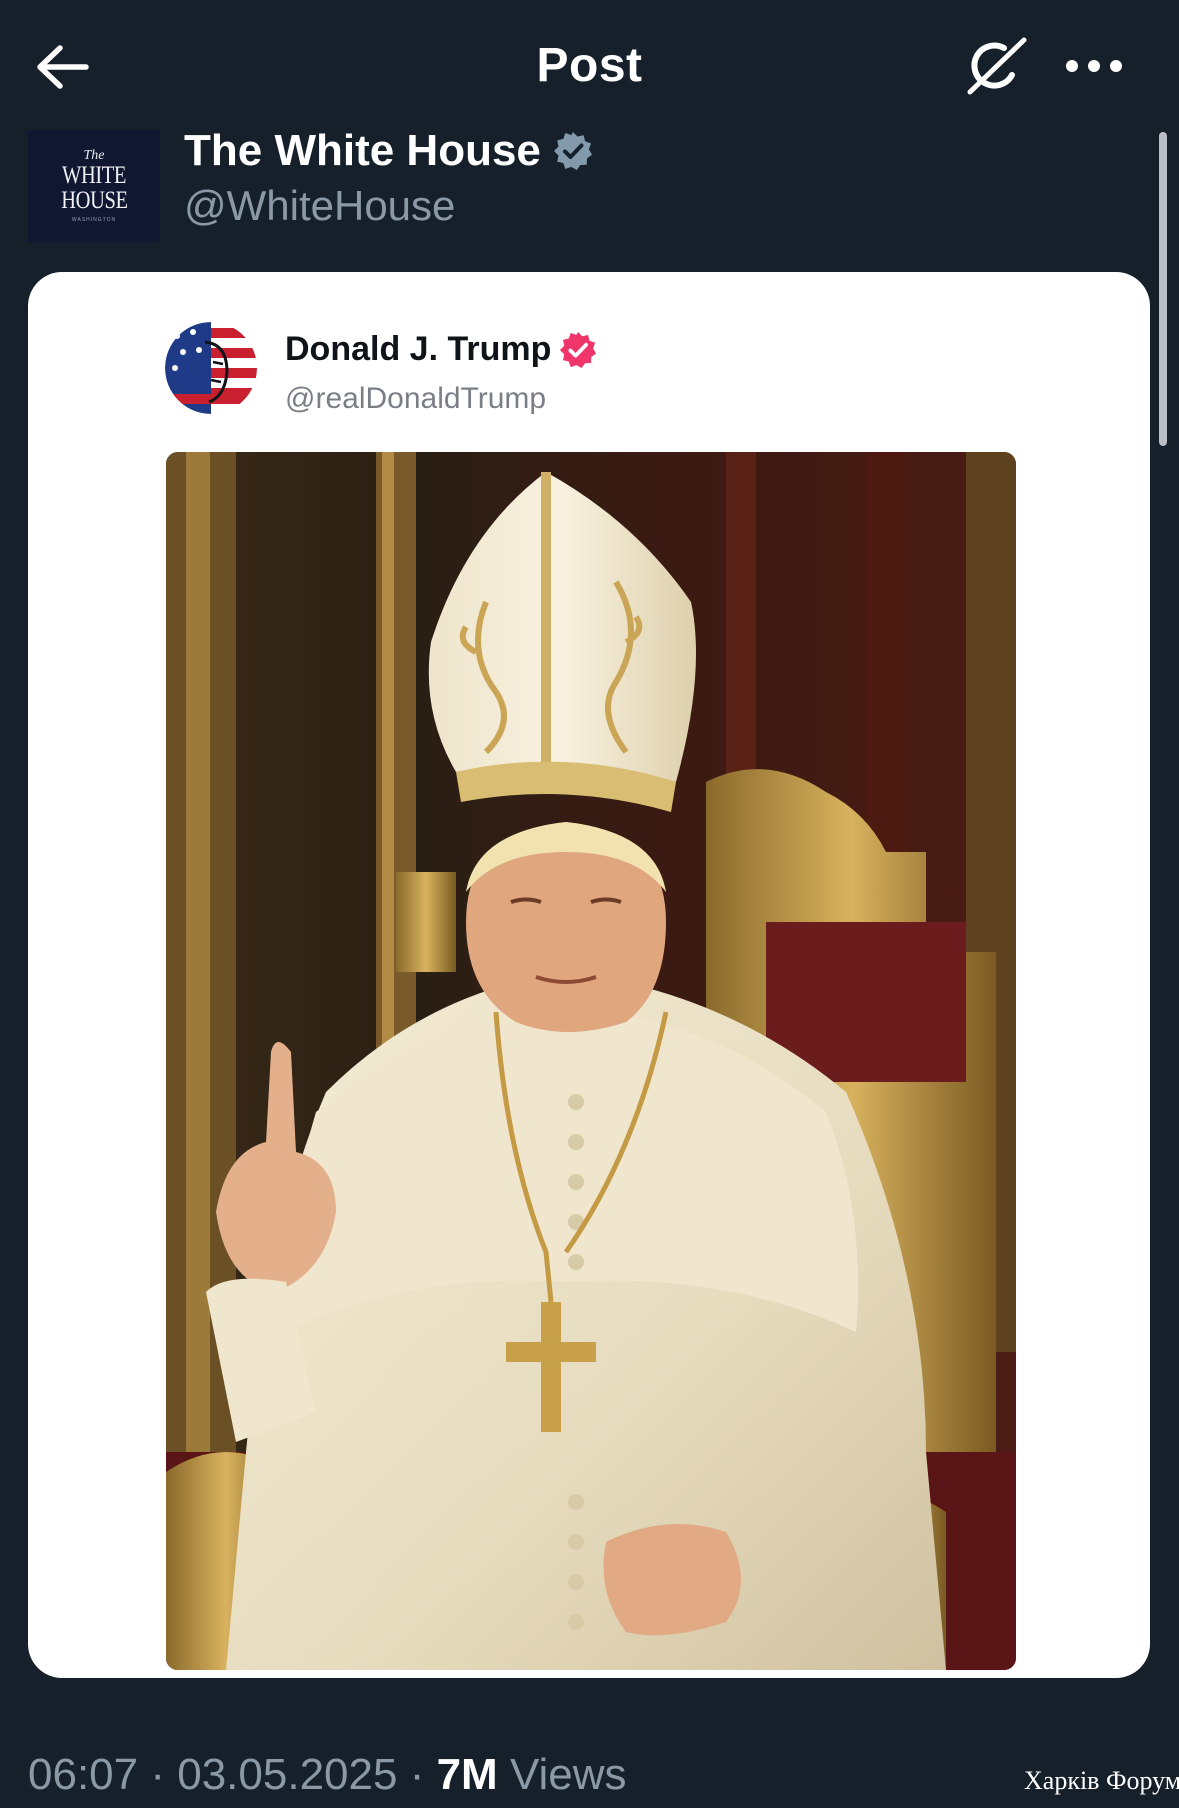 The image size is (1179, 1808). What do you see at coordinates (83, 1774) in the screenshot?
I see `post-time: 06:07` at bounding box center [83, 1774].